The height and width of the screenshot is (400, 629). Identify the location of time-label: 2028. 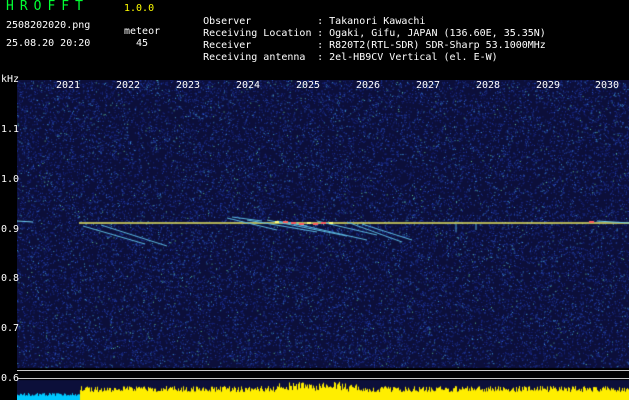
(488, 85).